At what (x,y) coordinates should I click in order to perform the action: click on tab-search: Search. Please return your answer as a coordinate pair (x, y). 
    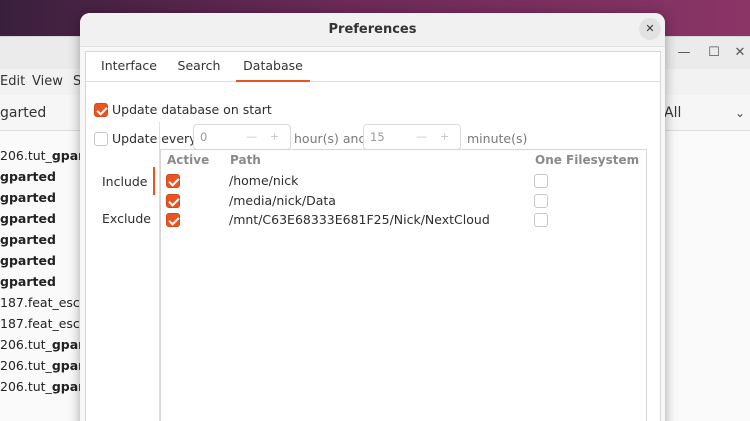
    Looking at the image, I should click on (199, 67).